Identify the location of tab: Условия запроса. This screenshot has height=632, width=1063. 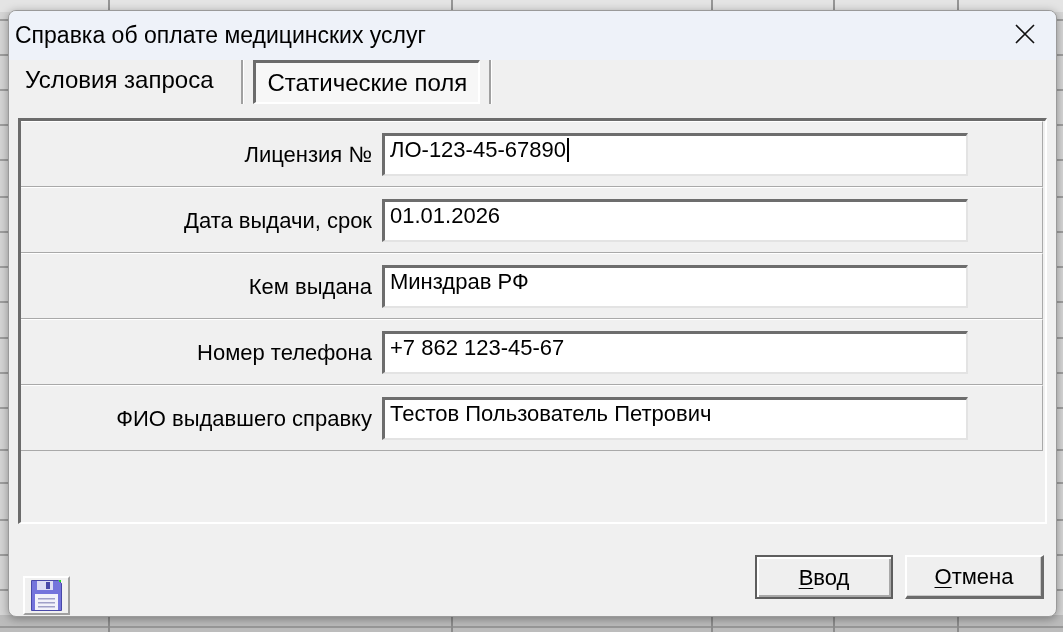
(119, 82).